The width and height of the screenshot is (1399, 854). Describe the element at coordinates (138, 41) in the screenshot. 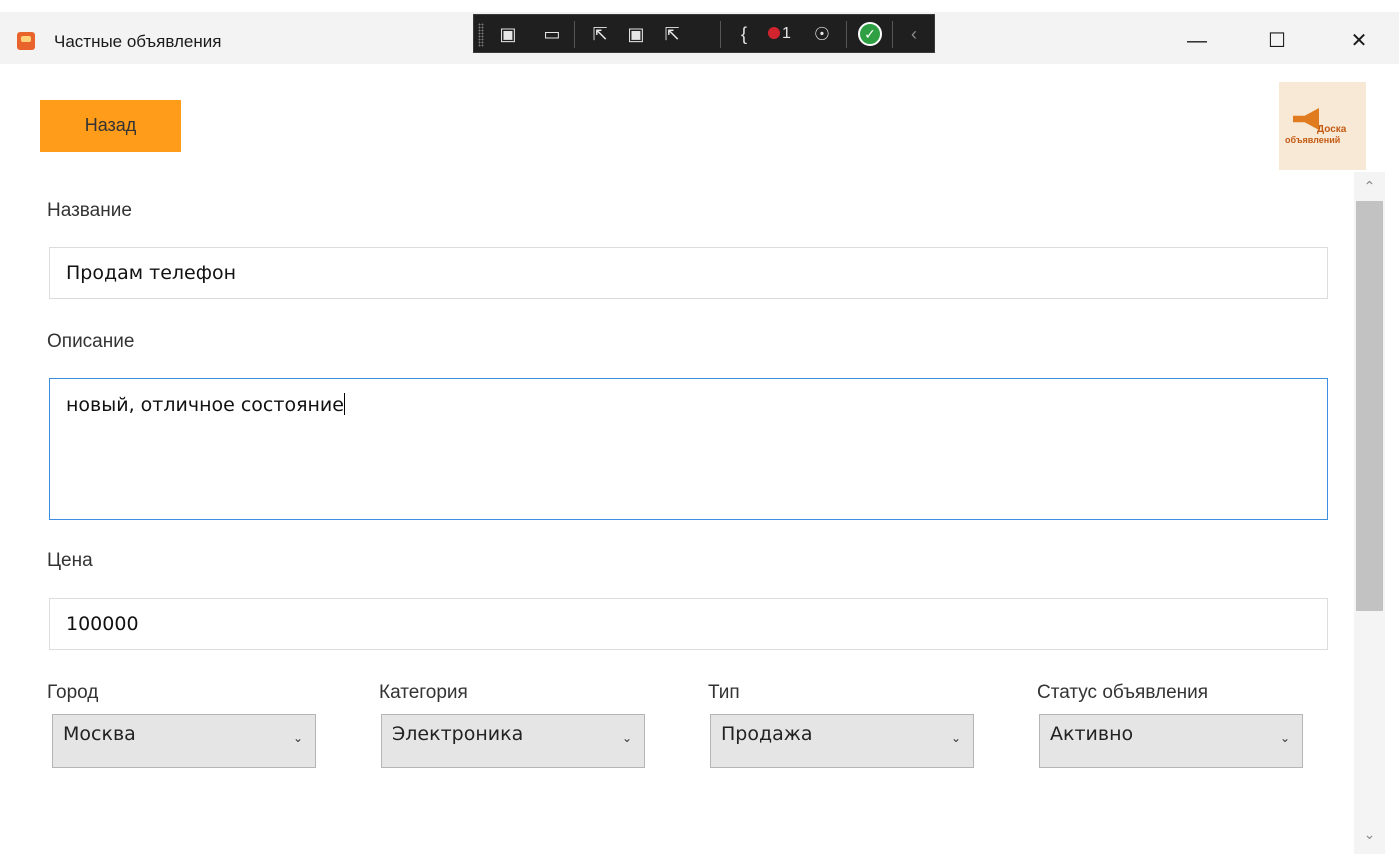

I see `window-title: Частные объявления` at that location.